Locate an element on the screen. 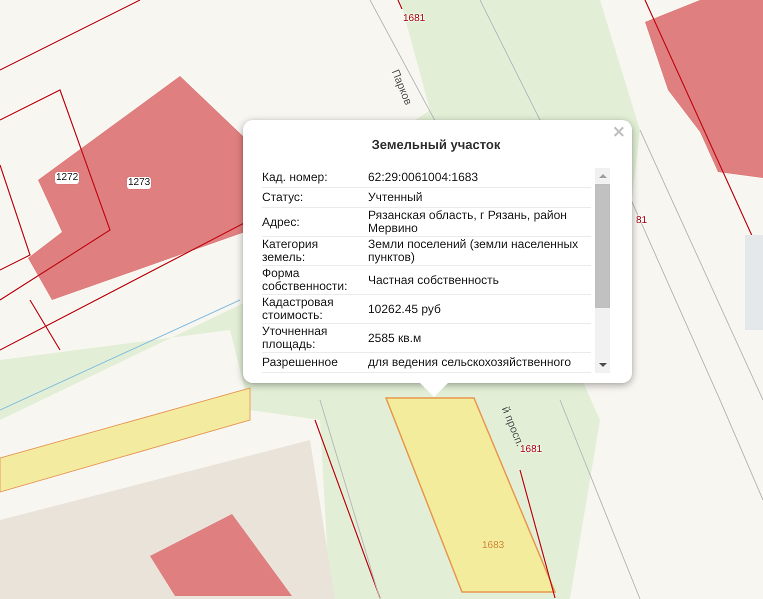 Image resolution: width=763 pixels, height=599 pixels. field-value: 10262.45 руб is located at coordinates (405, 309).